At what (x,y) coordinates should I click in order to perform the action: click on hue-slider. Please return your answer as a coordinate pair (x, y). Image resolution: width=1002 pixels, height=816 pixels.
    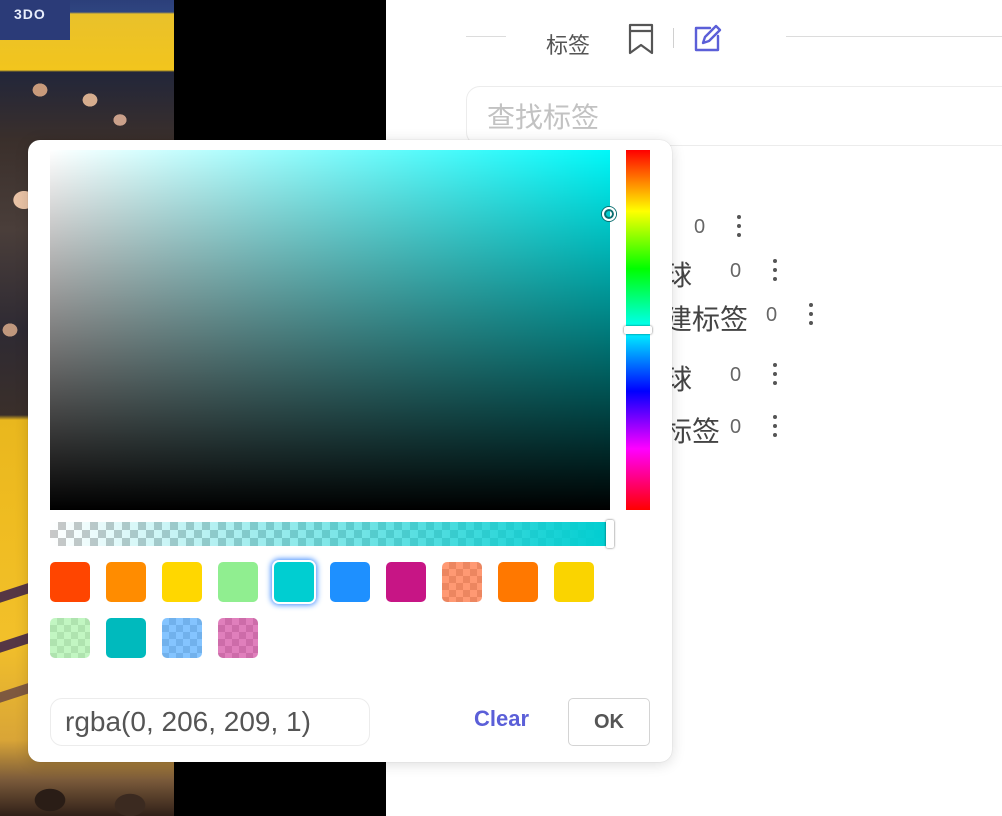
    Looking at the image, I should click on (638, 330).